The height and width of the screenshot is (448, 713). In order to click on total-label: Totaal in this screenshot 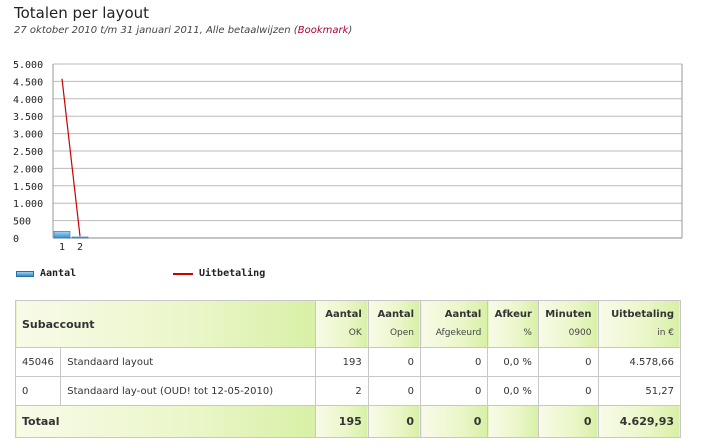, I will do `click(165, 421)`.